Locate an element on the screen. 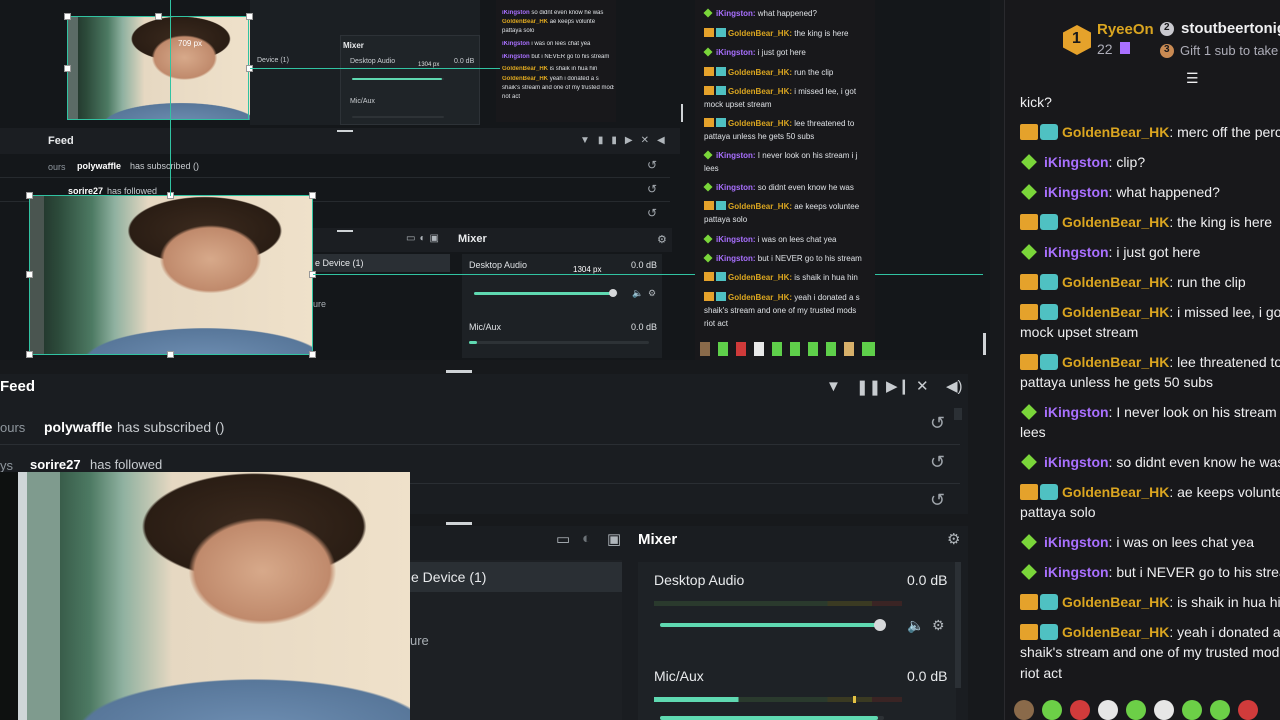 The image size is (1280, 720). mini-chat-scrollbar is located at coordinates (682, 113).